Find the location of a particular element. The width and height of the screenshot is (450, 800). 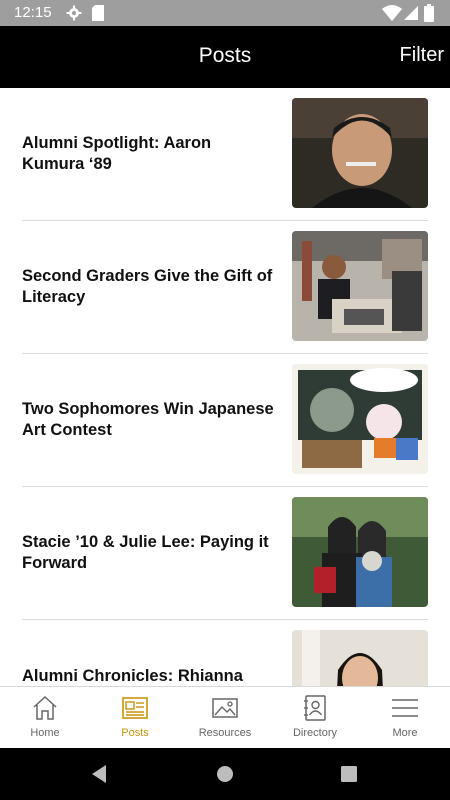

tab-label: Resources is located at coordinates (225, 733).